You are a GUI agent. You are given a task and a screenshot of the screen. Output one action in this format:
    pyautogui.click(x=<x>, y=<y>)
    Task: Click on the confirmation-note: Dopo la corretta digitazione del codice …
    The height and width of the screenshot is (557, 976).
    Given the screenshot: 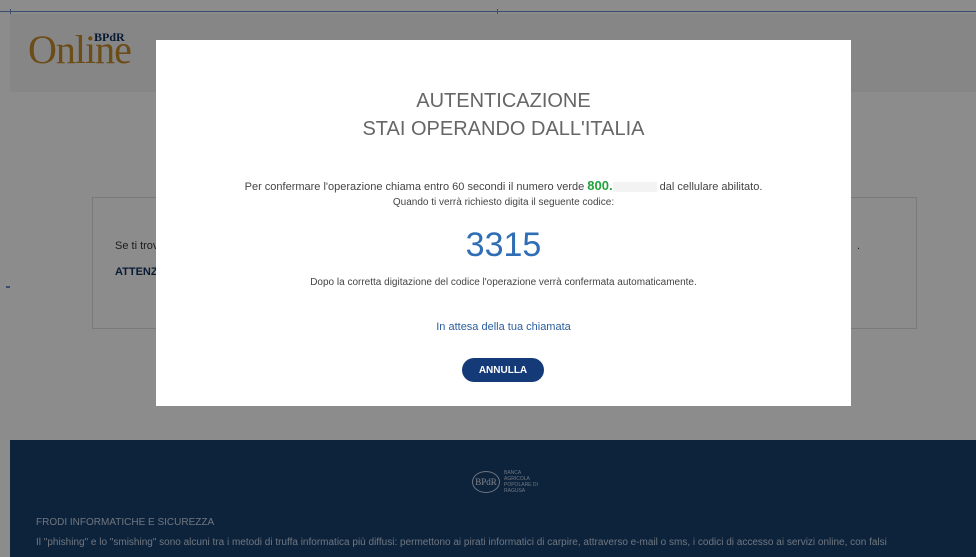 What is the action you would take?
    pyautogui.click(x=503, y=282)
    